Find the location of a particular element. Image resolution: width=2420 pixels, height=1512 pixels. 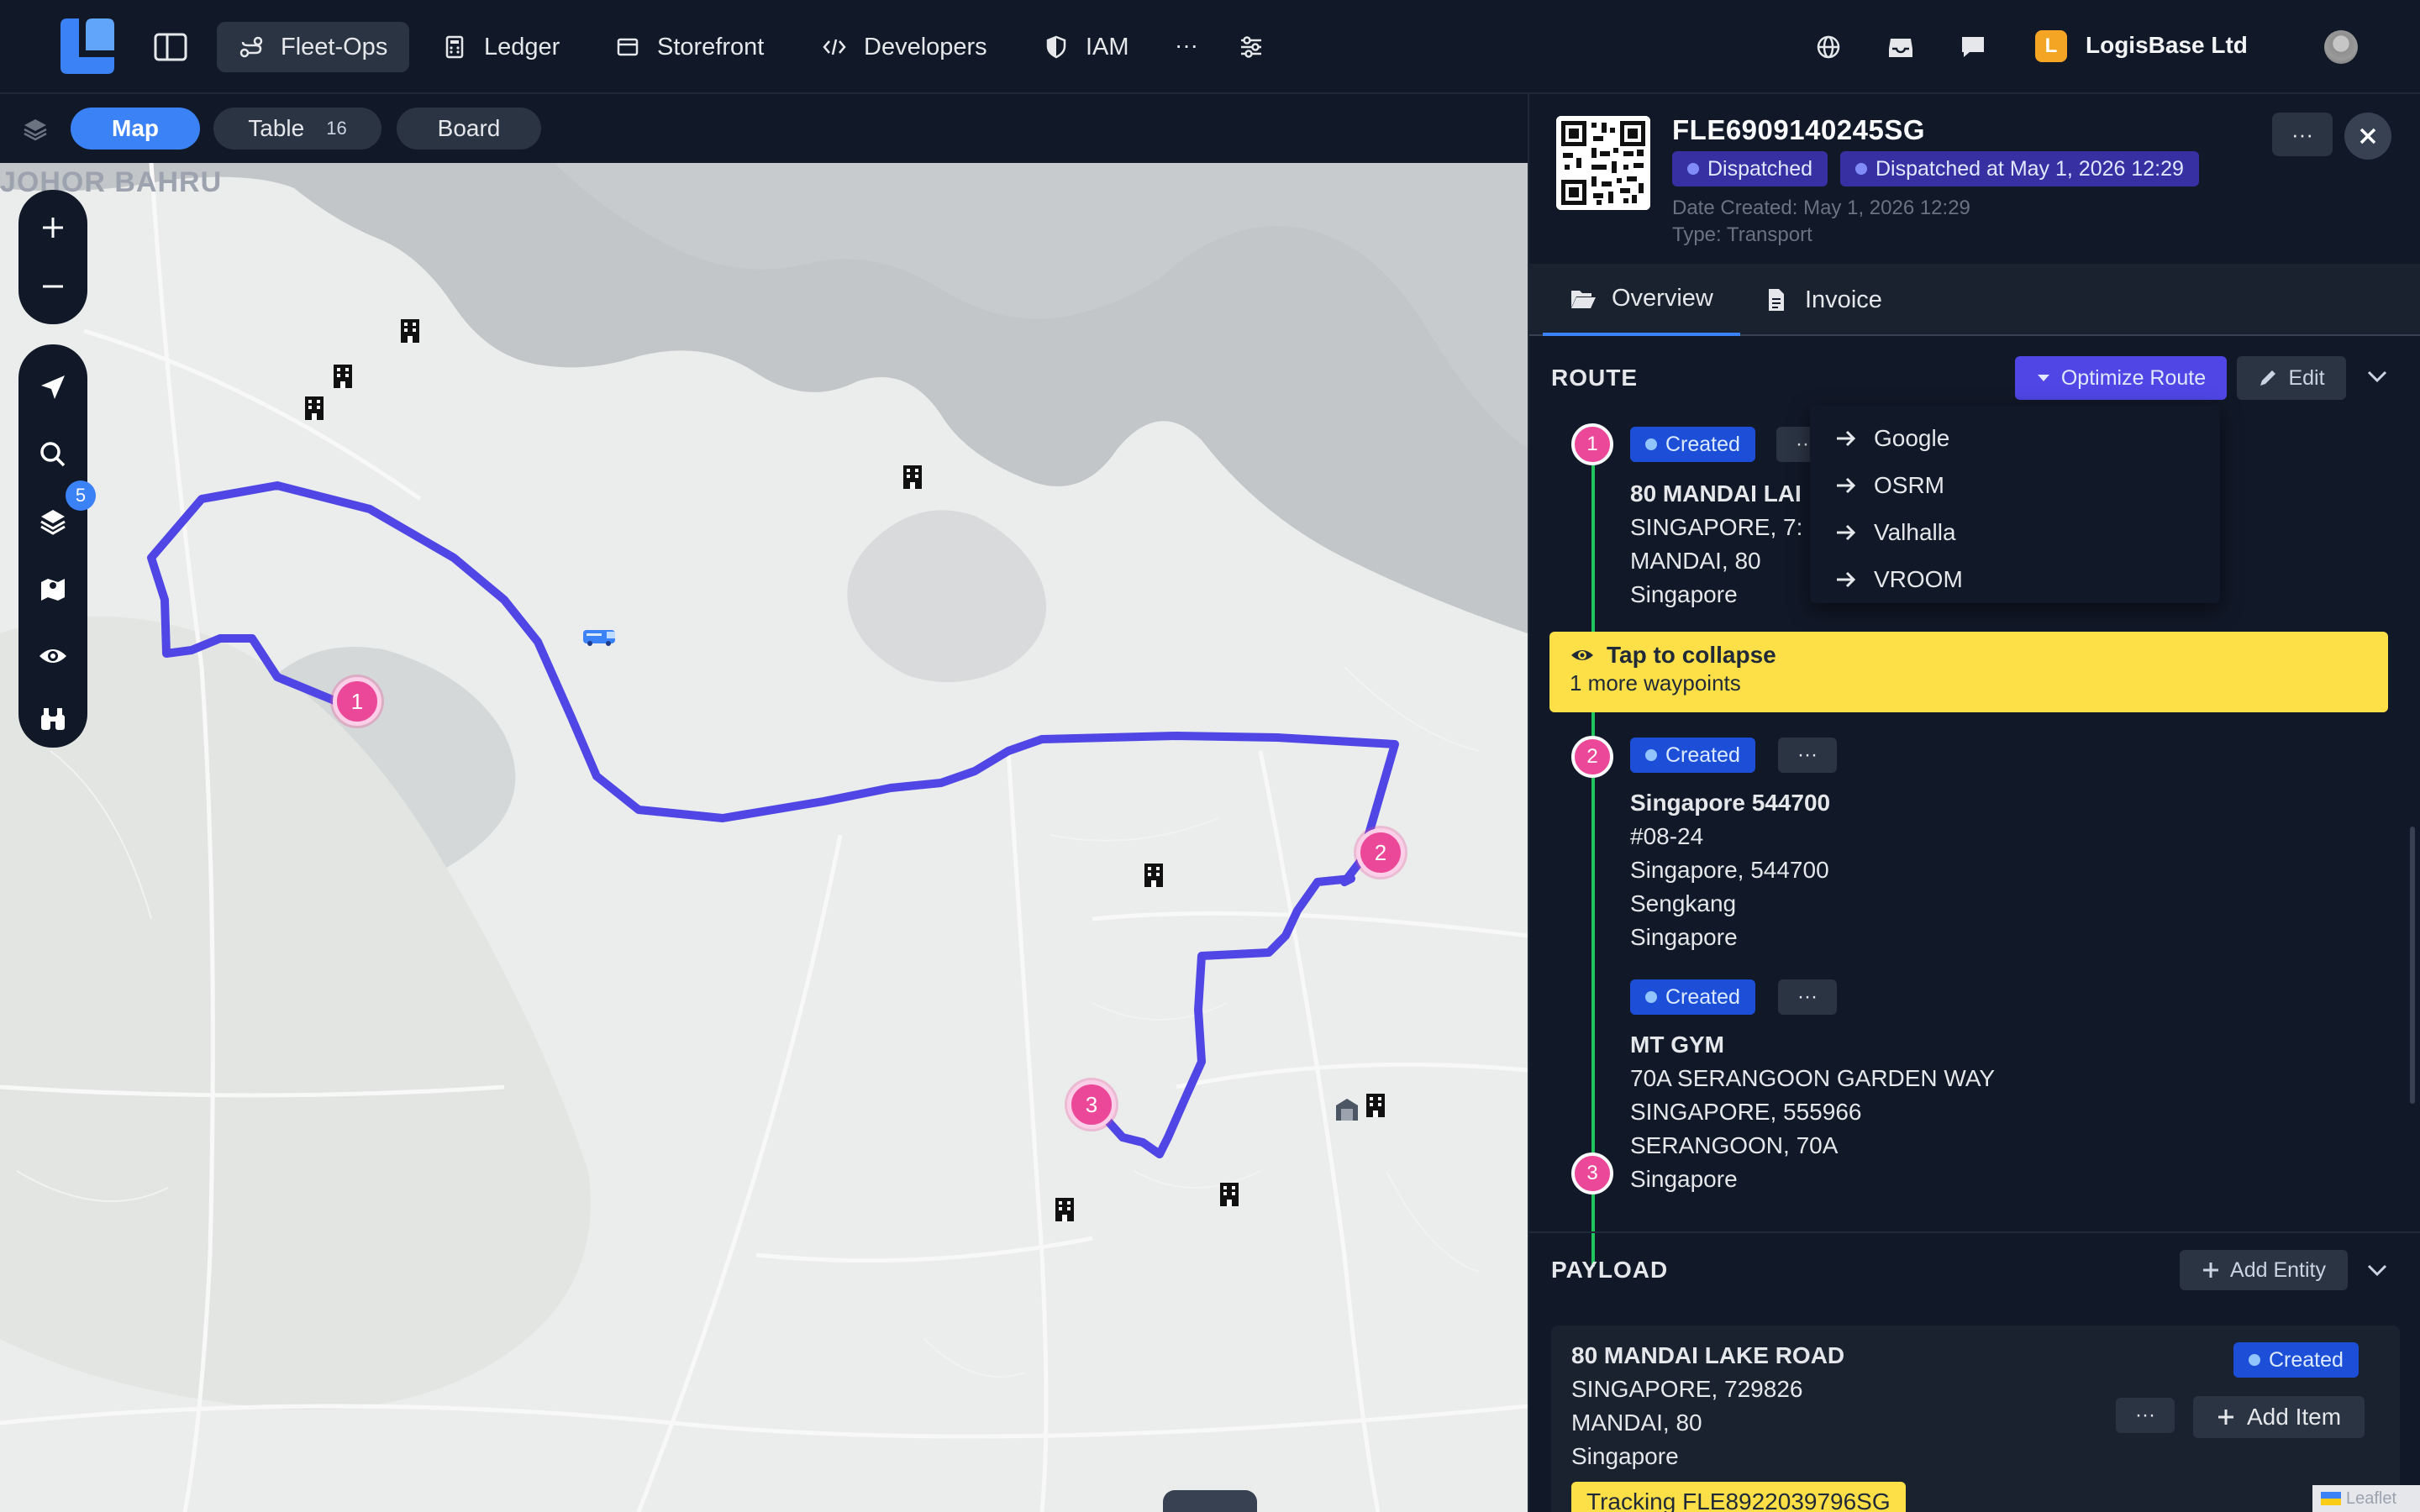

org-name: LogisBase Ltd is located at coordinates (2167, 45).